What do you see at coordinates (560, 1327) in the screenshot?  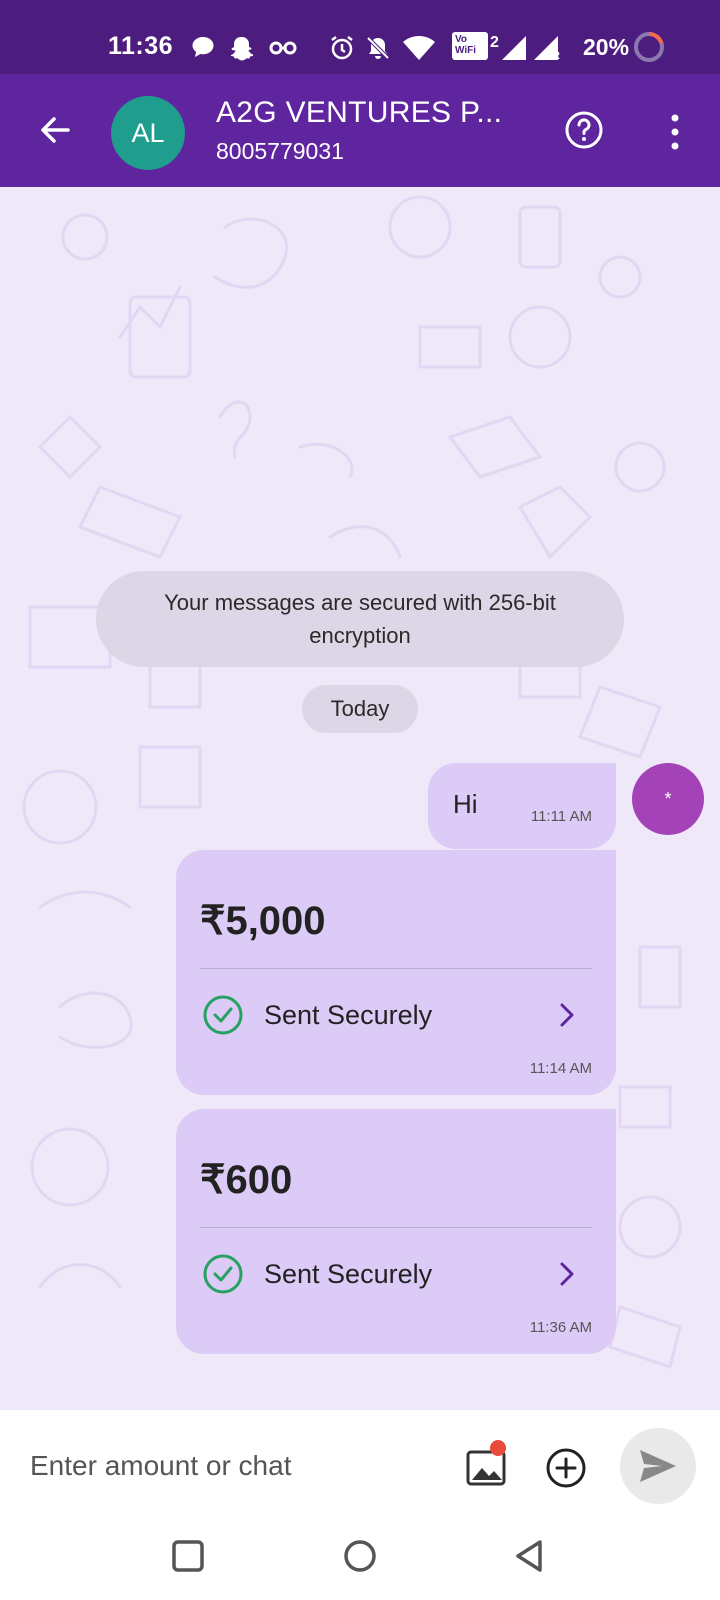 I see `payment-time: 11:36 AM` at bounding box center [560, 1327].